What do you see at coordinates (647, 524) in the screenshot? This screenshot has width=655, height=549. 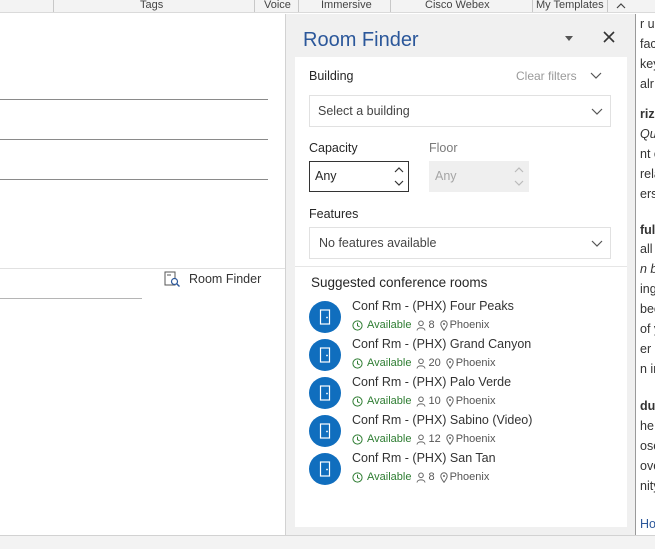 I see `reading-link: Ho` at bounding box center [647, 524].